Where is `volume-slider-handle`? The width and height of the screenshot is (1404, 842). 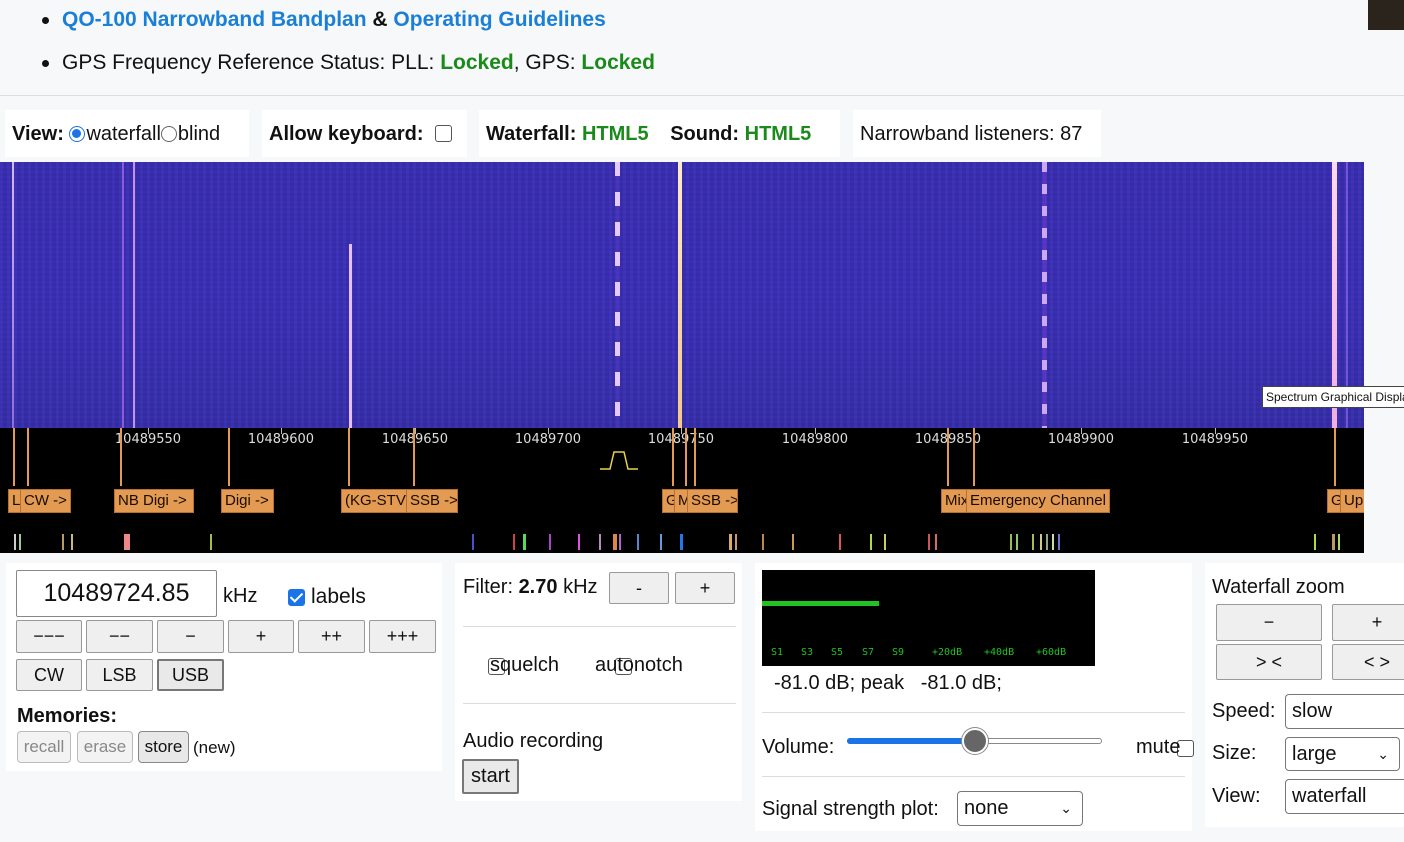
volume-slider-handle is located at coordinates (975, 741).